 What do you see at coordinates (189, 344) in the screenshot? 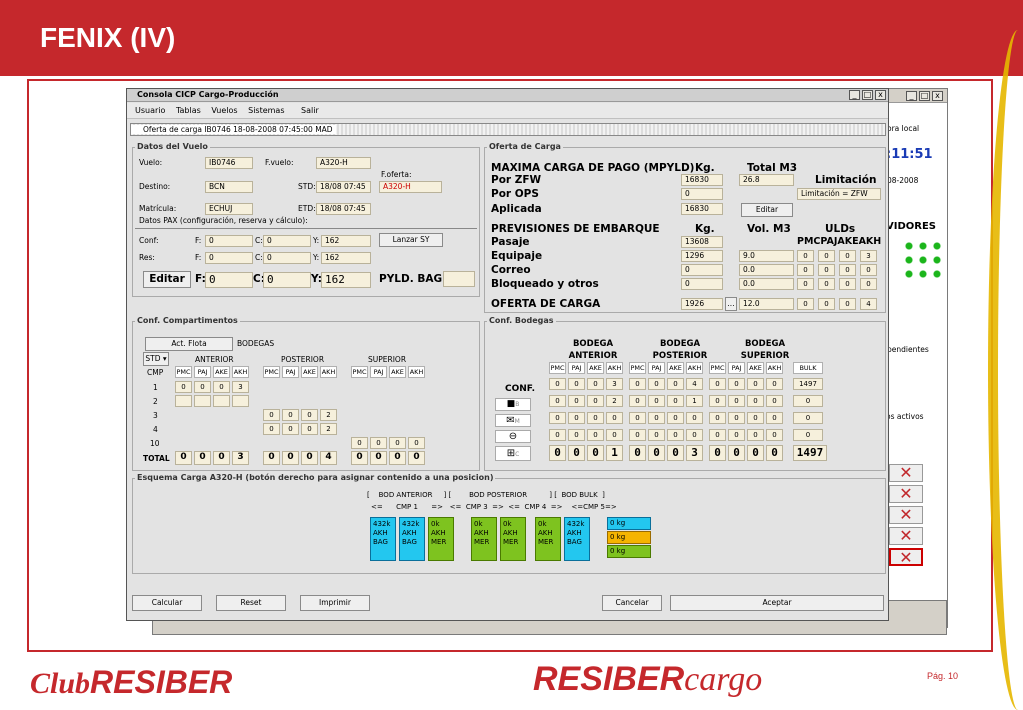
I see `act-flota-button: Act. Flota` at bounding box center [189, 344].